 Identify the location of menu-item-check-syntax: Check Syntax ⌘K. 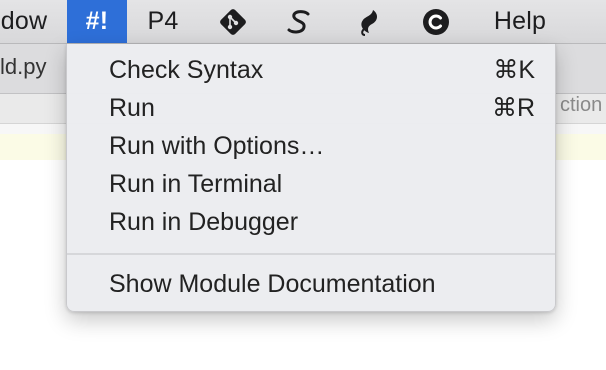
(311, 70).